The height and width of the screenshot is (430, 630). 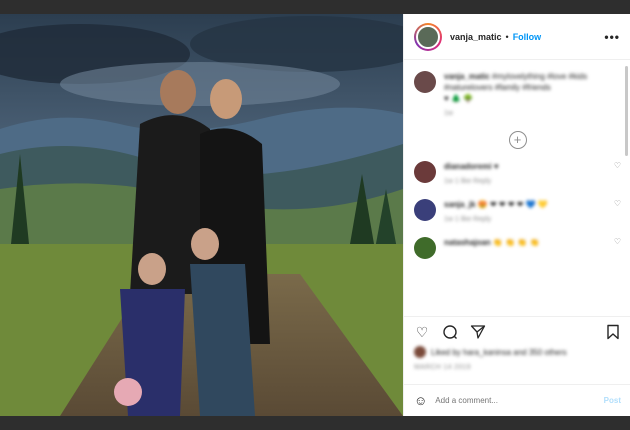 What do you see at coordinates (459, 98) in the screenshot?
I see `caption-emojis: ♥ 🌲 🌳` at bounding box center [459, 98].